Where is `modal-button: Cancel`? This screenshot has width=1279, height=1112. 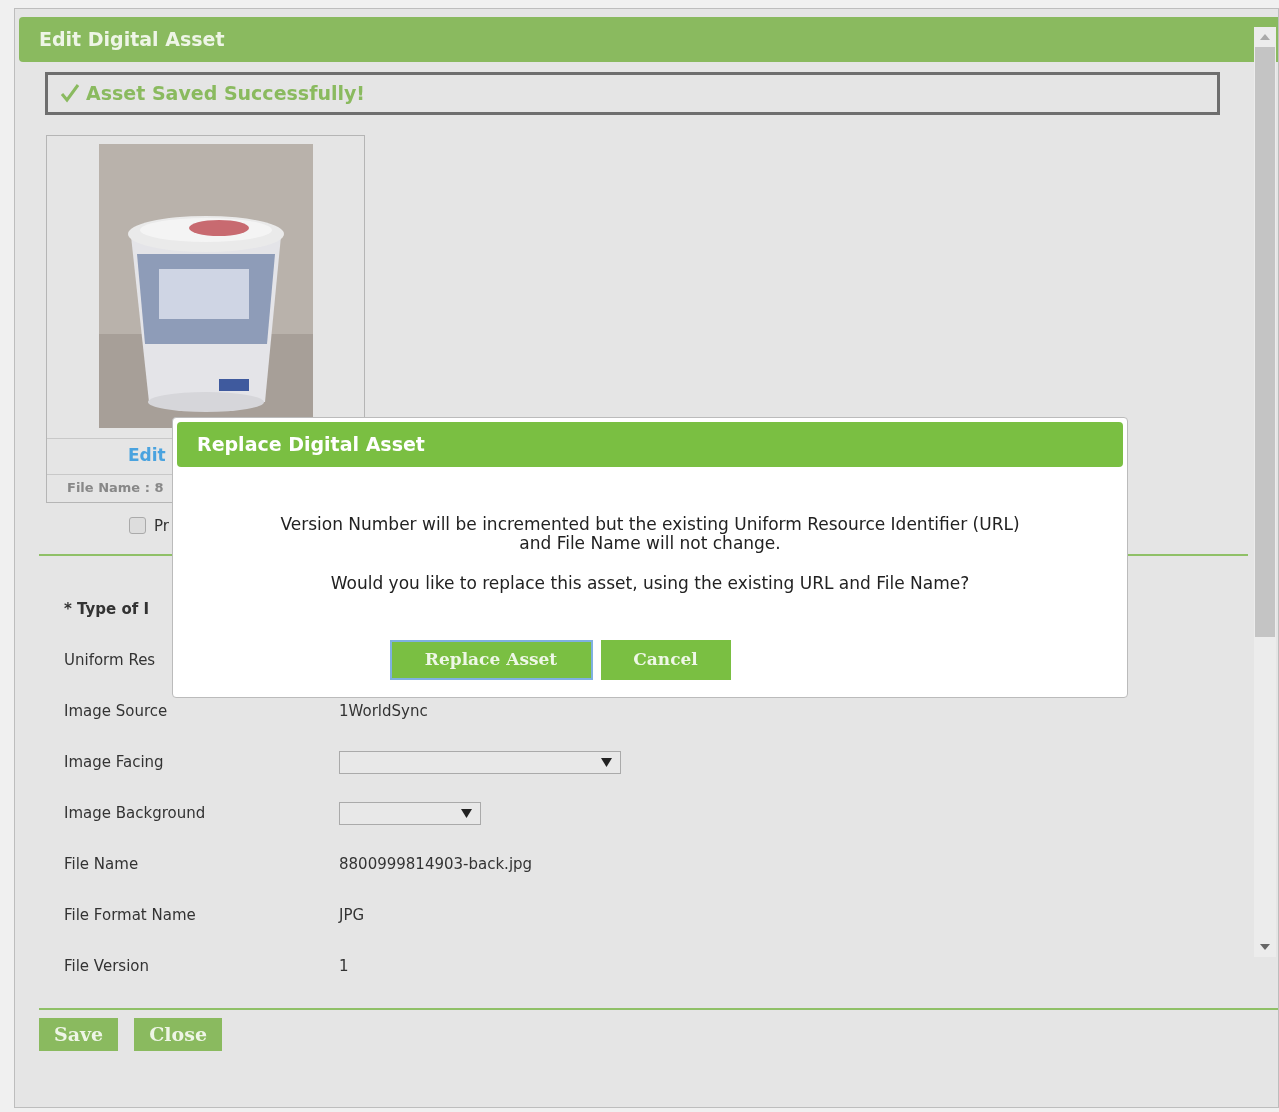 modal-button: Cancel is located at coordinates (665, 660).